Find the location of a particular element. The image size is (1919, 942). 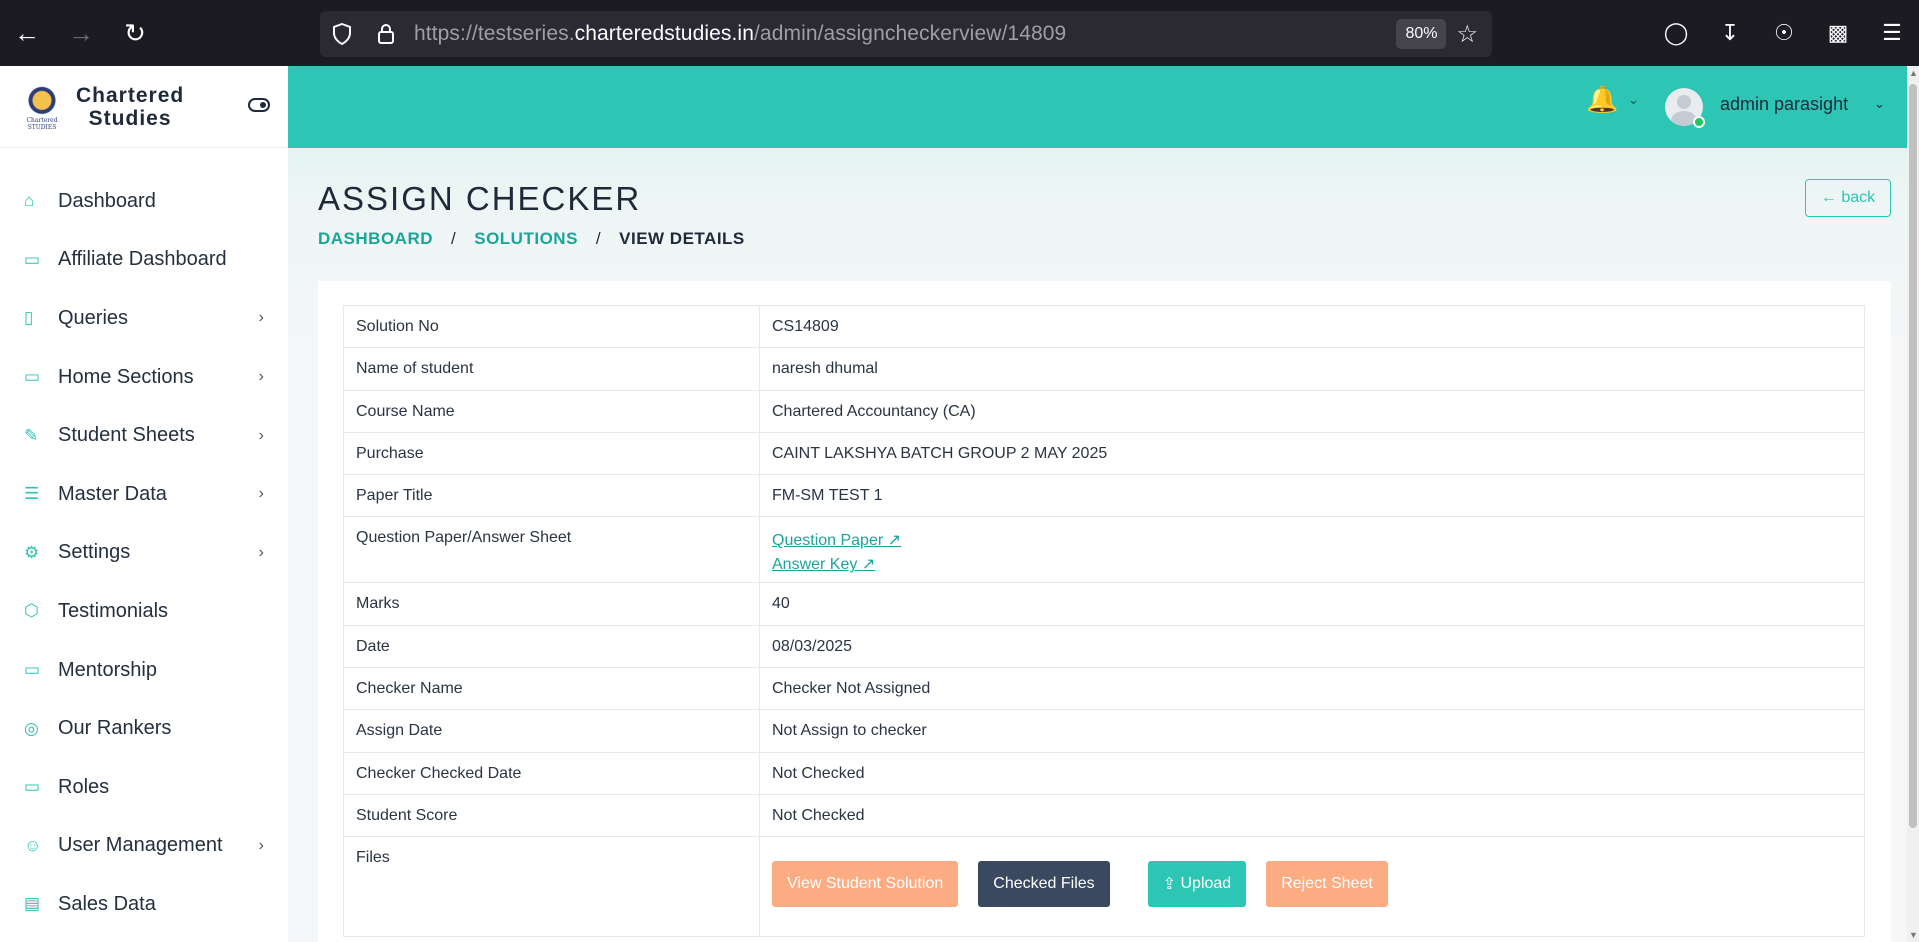

back-arrow-icon: ← is located at coordinates (27, 33).